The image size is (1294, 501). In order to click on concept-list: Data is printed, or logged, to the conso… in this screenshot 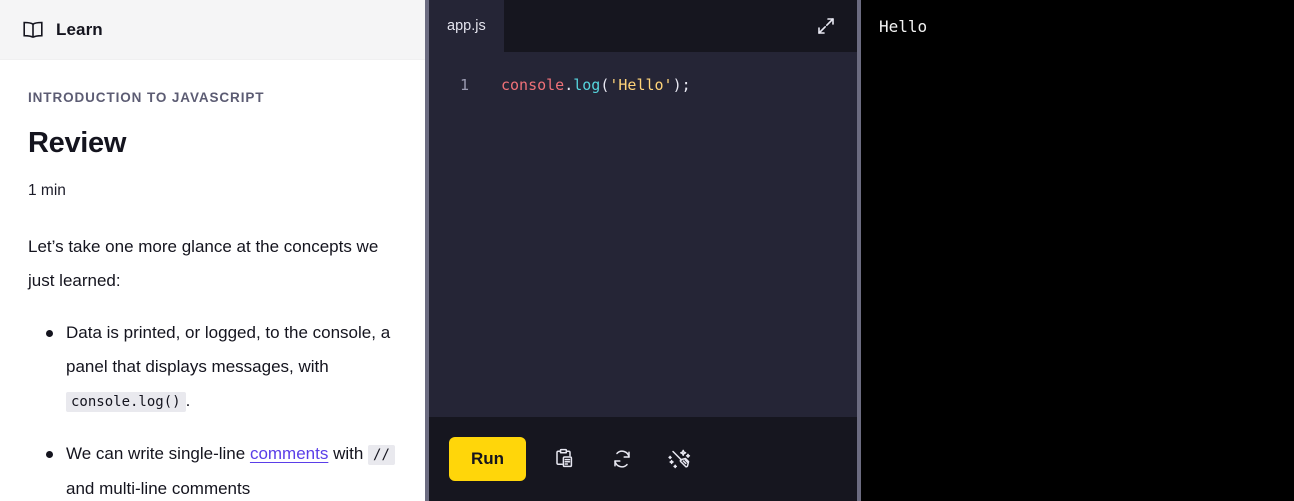, I will do `click(212, 408)`.